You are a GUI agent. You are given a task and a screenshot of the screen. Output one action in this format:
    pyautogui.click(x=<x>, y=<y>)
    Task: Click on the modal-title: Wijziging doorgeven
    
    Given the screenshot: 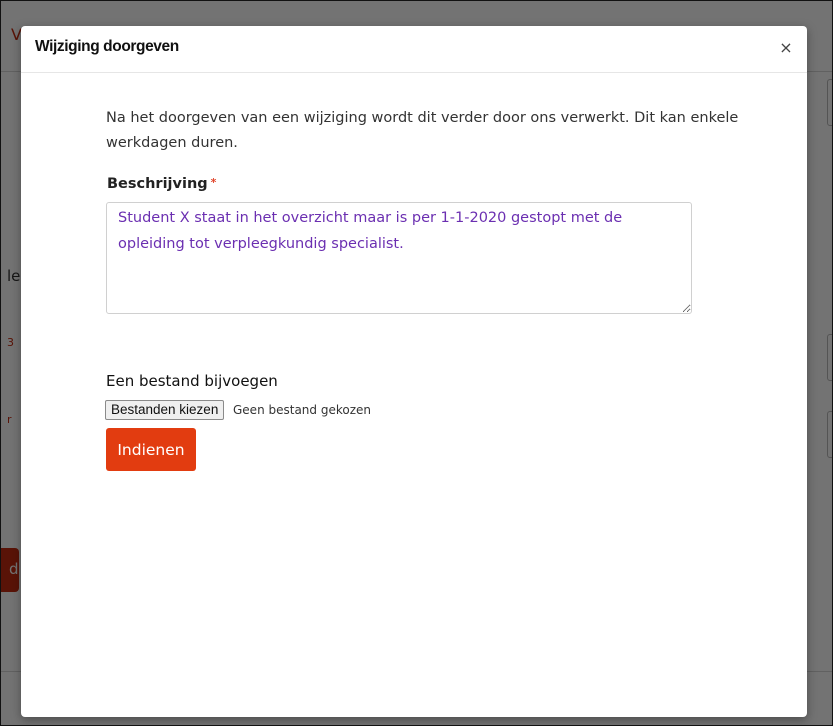 What is the action you would take?
    pyautogui.click(x=107, y=46)
    